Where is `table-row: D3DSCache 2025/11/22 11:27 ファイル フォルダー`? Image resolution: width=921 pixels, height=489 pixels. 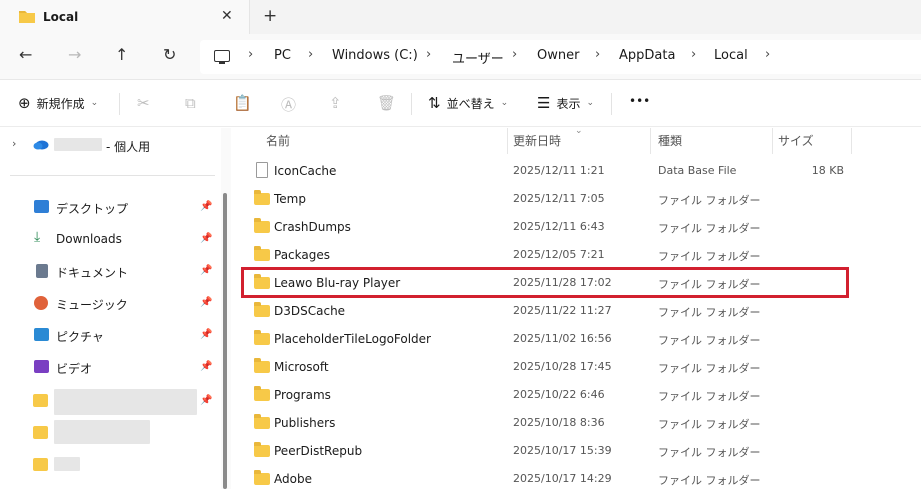 table-row: D3DSCache 2025/11/22 11:27 ファイル フォルダー is located at coordinates (576, 311).